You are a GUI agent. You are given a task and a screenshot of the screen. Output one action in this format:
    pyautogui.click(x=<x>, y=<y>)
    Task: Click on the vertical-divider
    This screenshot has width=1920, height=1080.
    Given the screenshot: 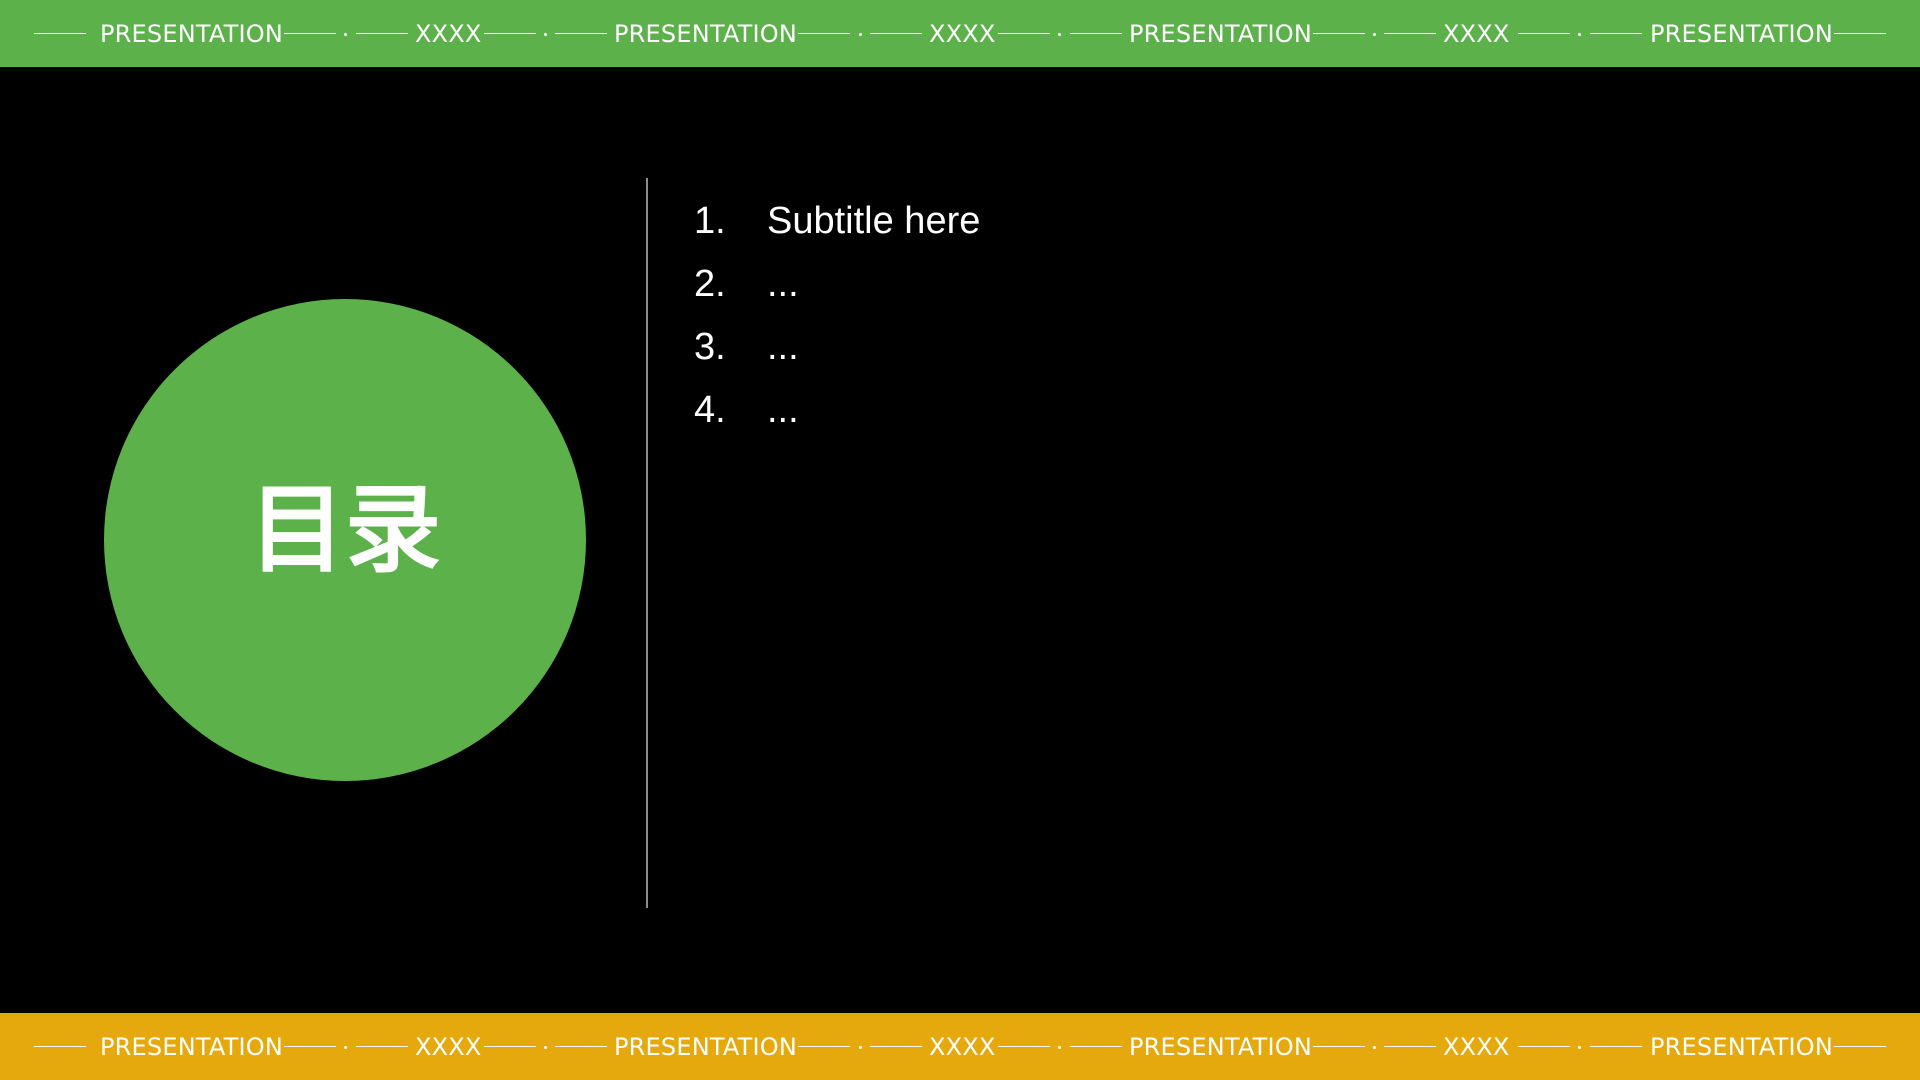 What is the action you would take?
    pyautogui.click(x=647, y=543)
    